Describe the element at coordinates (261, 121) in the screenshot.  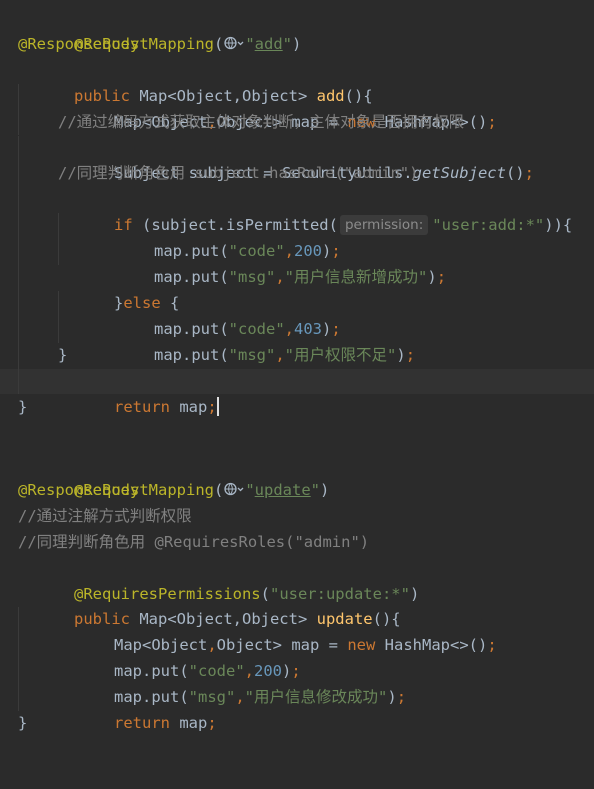
I see `code-comment: //通过编码方式获取主体对象判断，主体对象是否拥有权限` at that location.